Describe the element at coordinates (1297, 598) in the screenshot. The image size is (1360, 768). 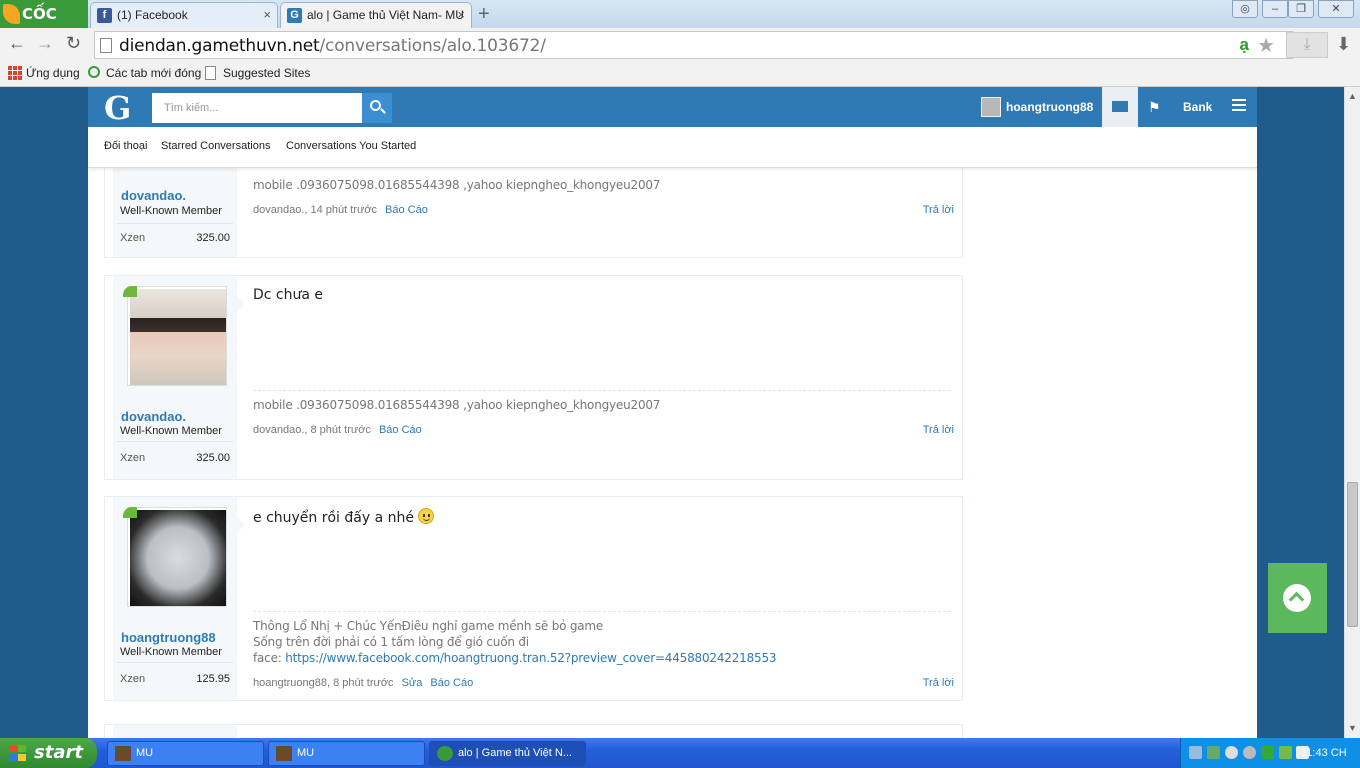
I see `scroll-to-top-button` at that location.